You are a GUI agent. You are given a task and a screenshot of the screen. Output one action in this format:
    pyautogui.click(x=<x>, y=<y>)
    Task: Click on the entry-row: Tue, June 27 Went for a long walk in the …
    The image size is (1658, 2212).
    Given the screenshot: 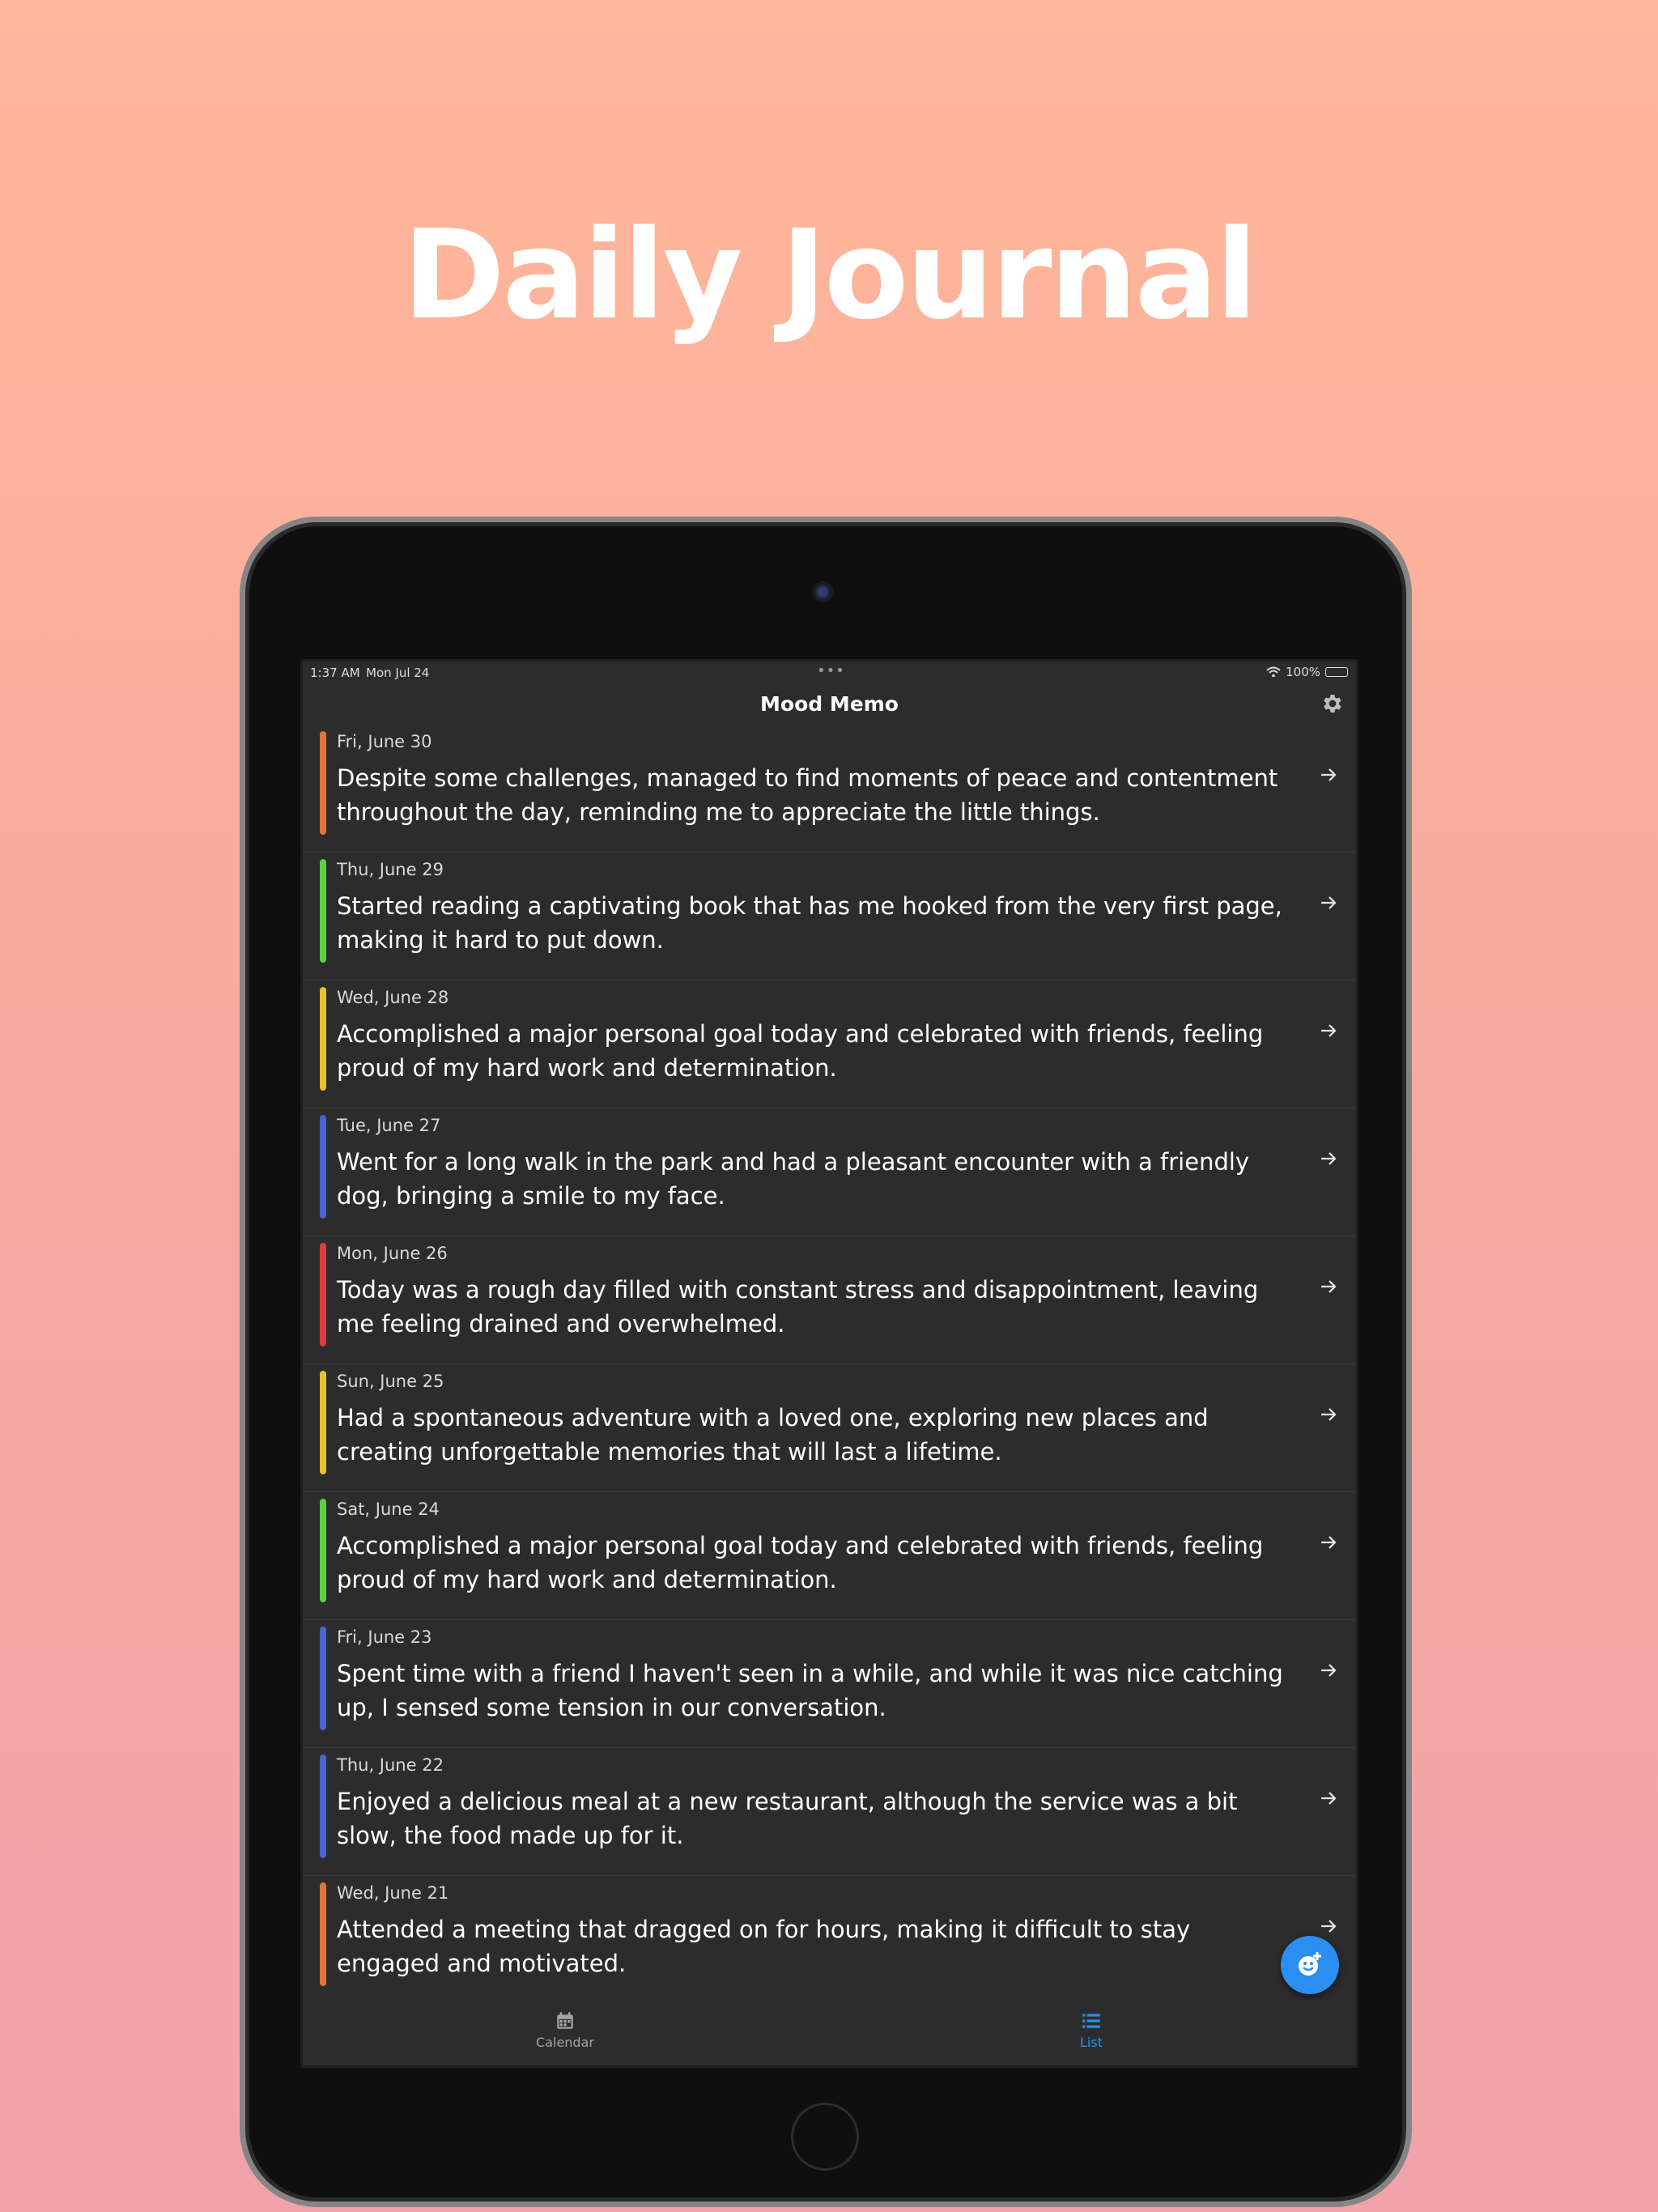 What is the action you would take?
    pyautogui.click(x=829, y=1172)
    